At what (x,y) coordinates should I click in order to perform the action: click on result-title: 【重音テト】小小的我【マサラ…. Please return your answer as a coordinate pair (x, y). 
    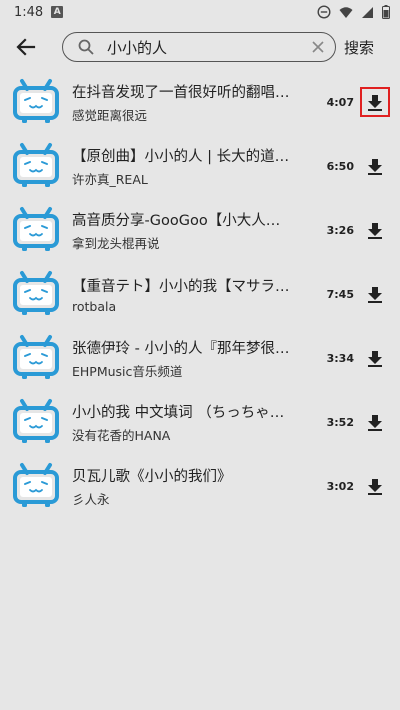
    Looking at the image, I should click on (181, 286).